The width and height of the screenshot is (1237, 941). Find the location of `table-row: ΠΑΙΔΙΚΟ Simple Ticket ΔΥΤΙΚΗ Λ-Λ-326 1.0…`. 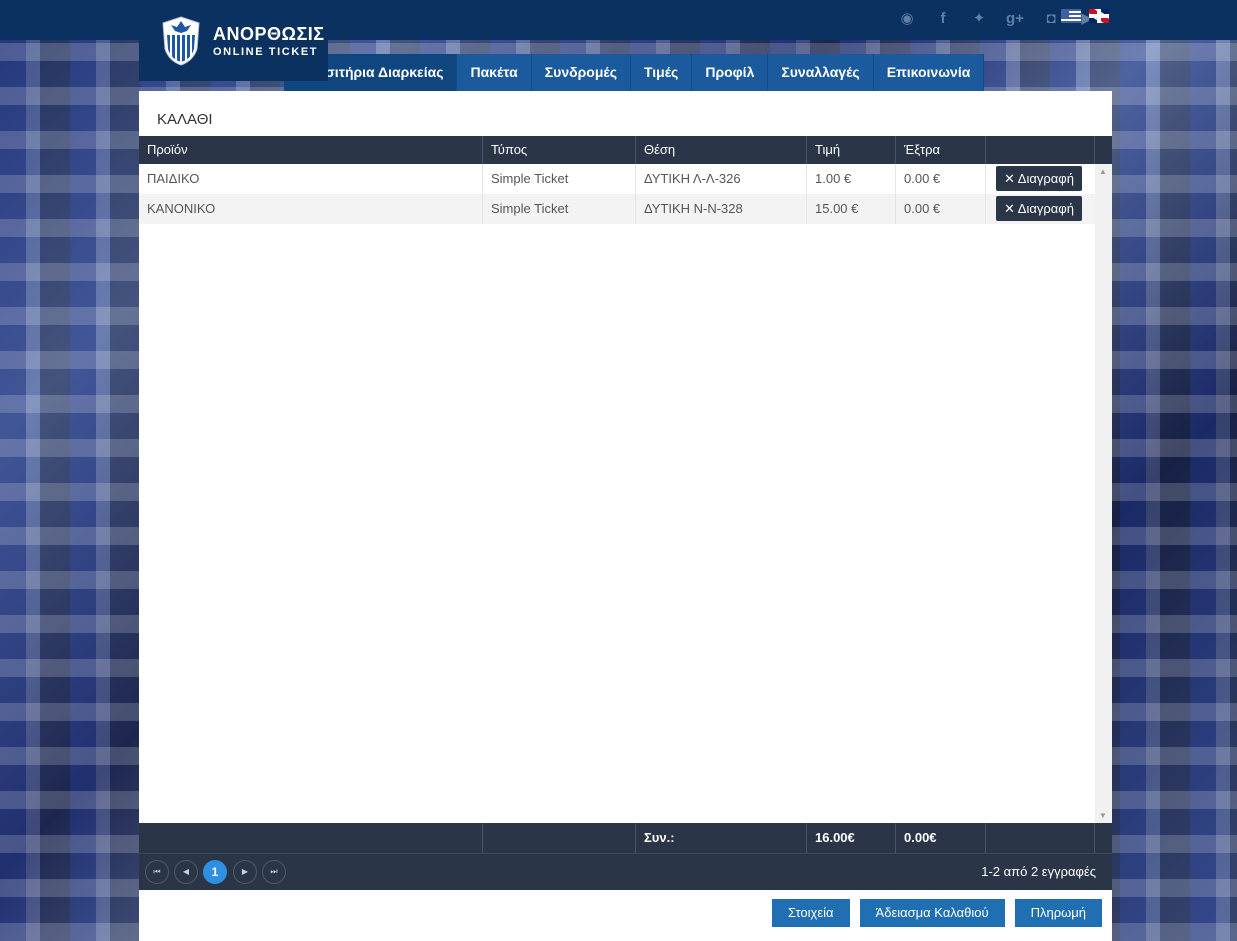

table-row: ΠΑΙΔΙΚΟ Simple Ticket ΔΥΤΙΚΗ Λ-Λ-326 1.0… is located at coordinates (625, 179).